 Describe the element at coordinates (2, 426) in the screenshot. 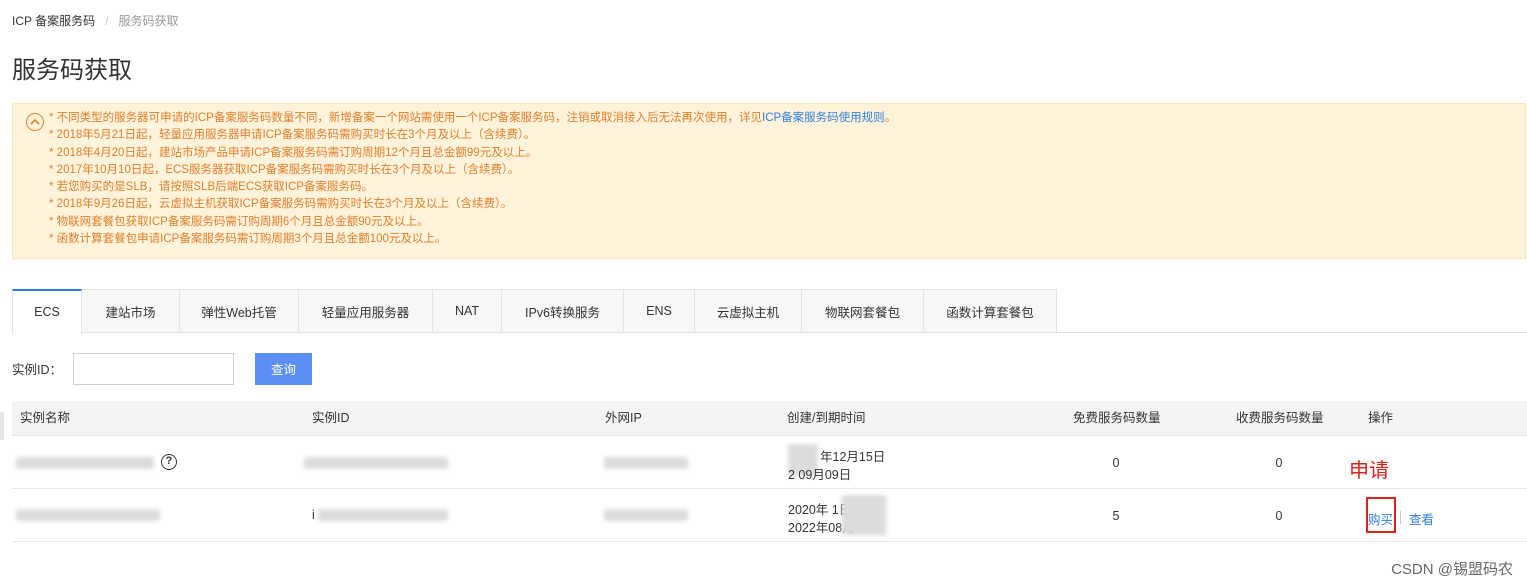

I see `scroll-edge` at that location.